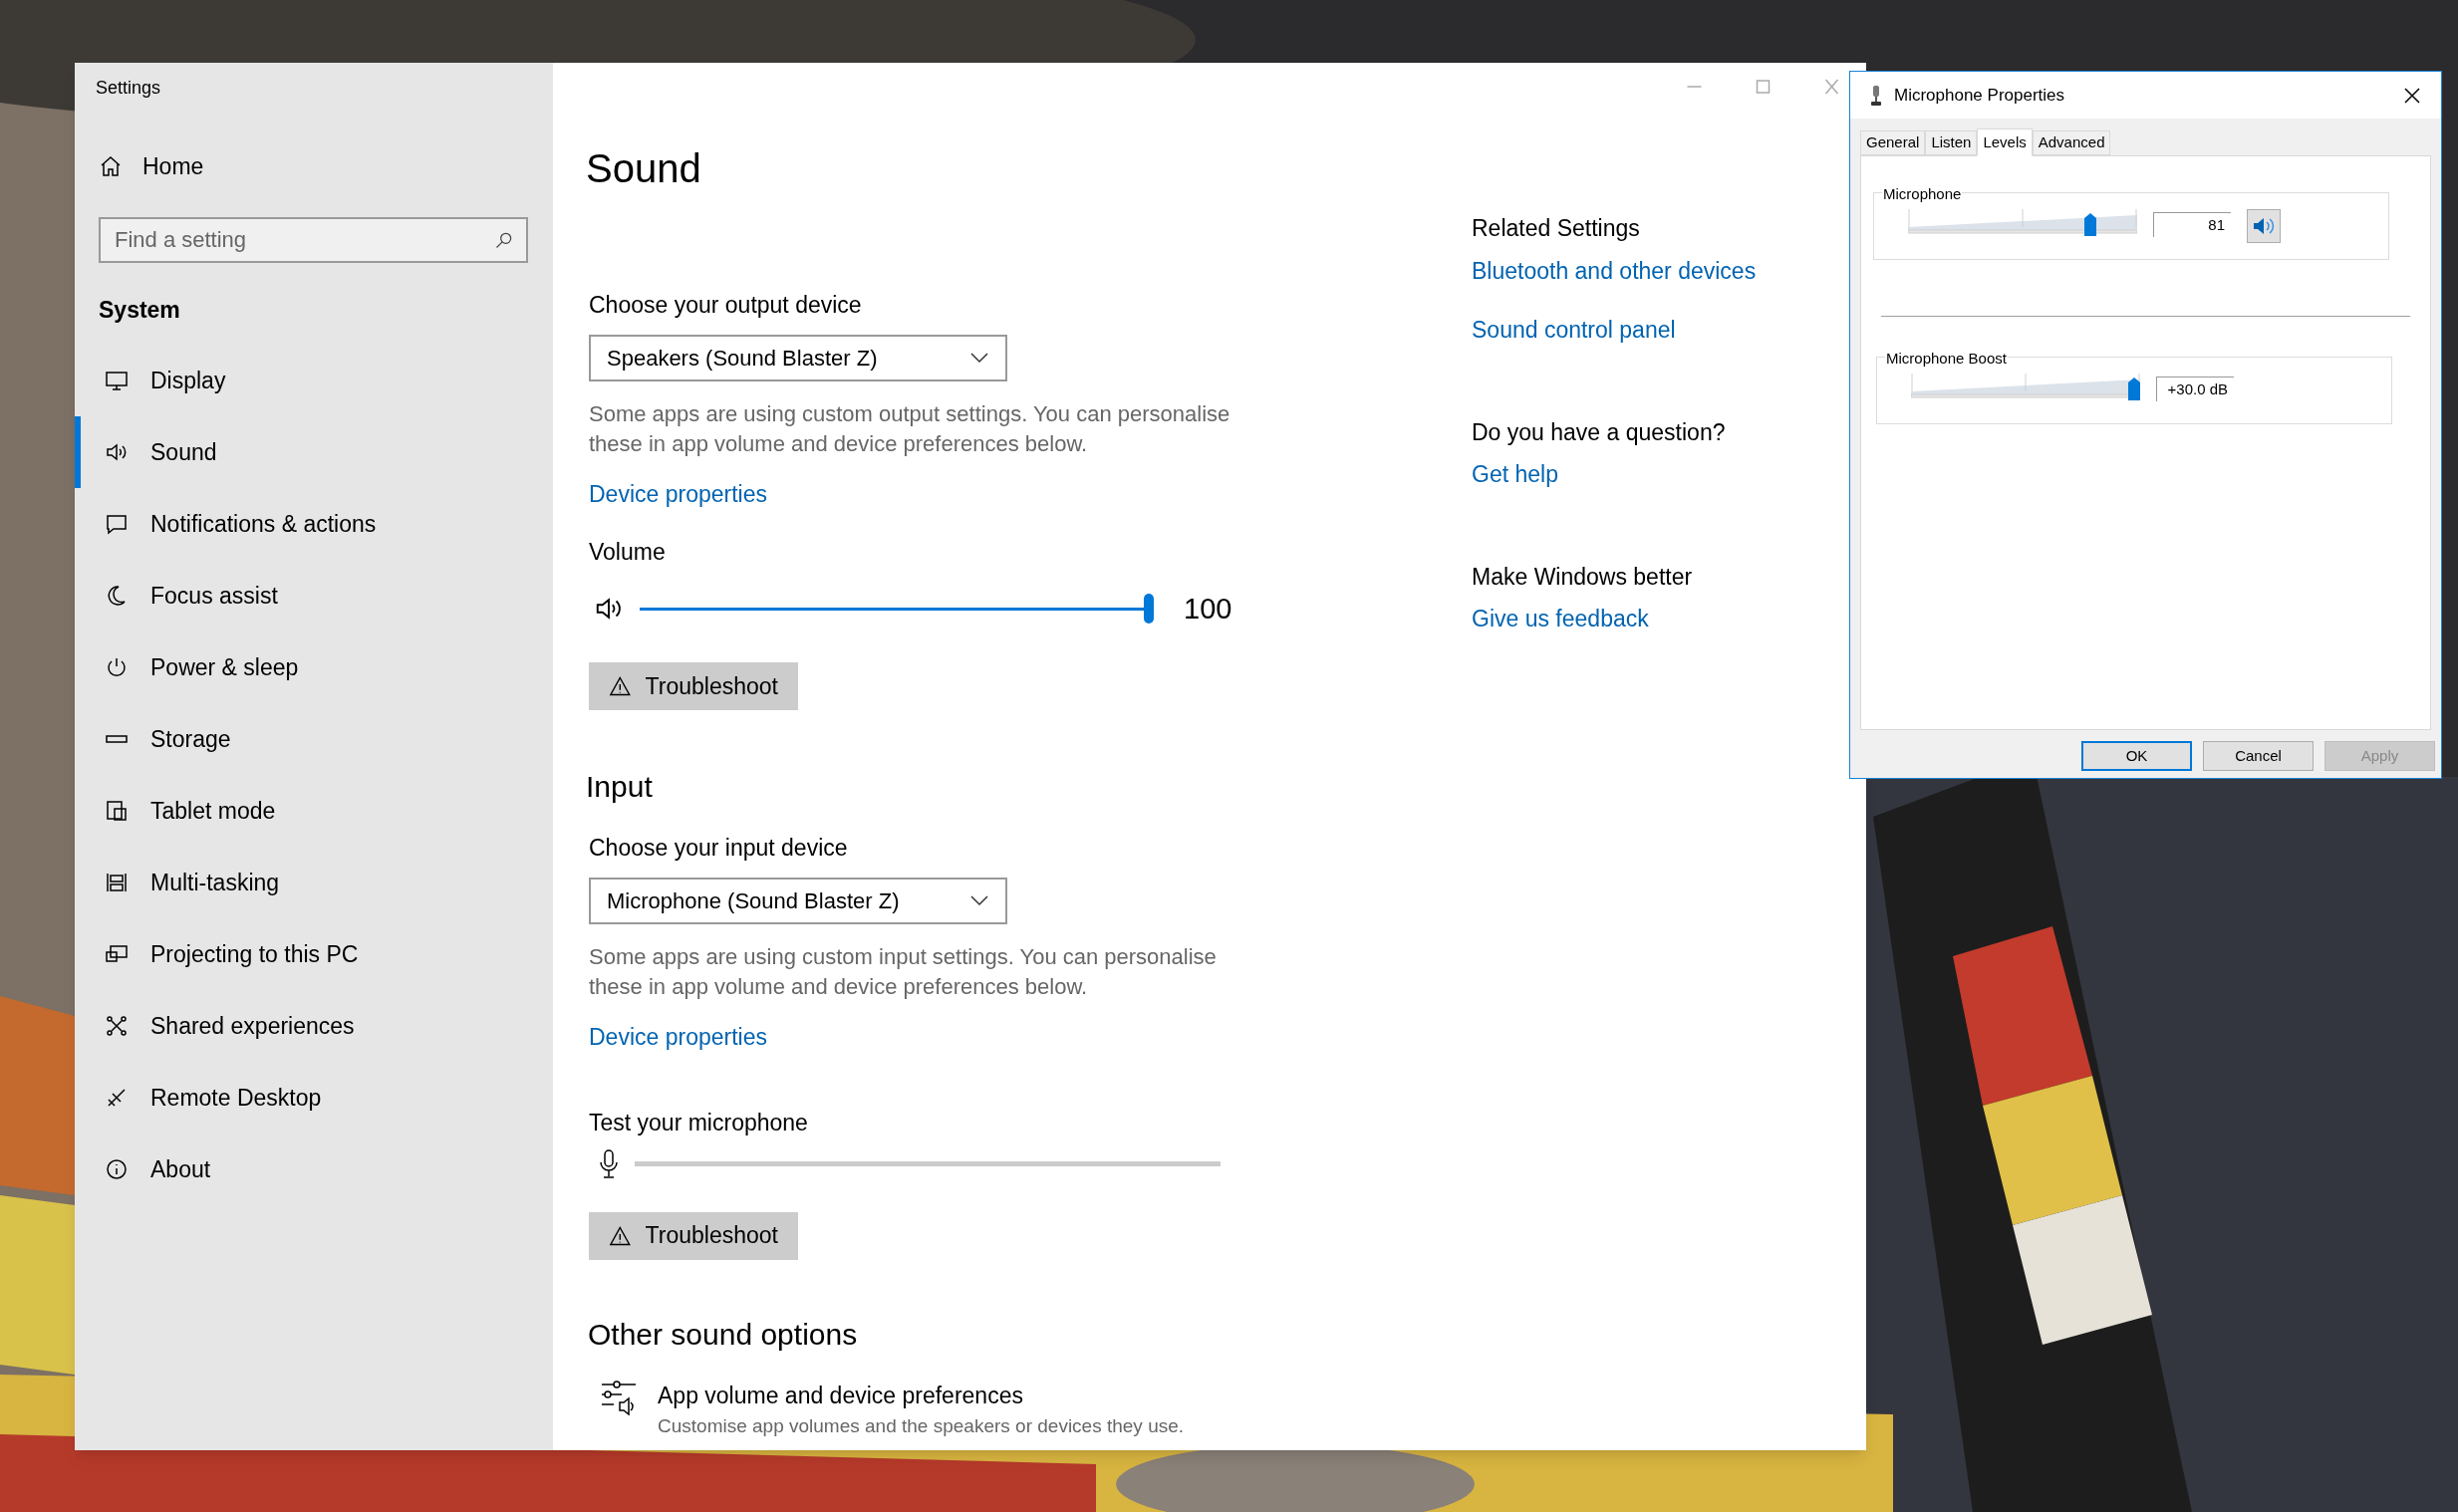 The width and height of the screenshot is (2458, 1512). I want to click on volume-value: 100, so click(1208, 609).